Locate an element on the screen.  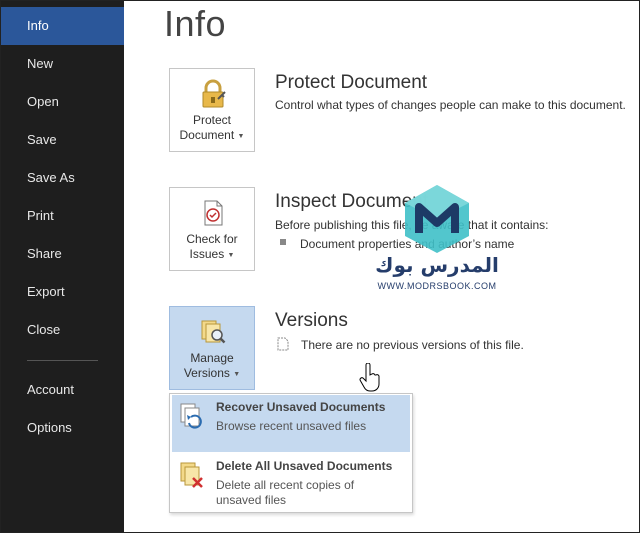
recover-item-description: Browse recent unsaved files is located at coordinates (291, 426).